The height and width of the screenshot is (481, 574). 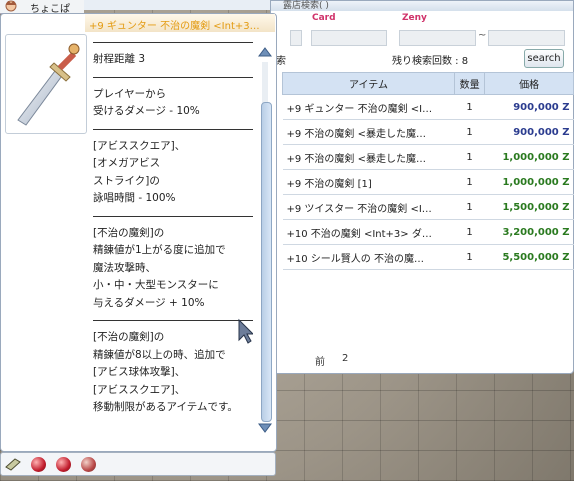 What do you see at coordinates (437, 38) in the screenshot?
I see `zeny-min-field` at bounding box center [437, 38].